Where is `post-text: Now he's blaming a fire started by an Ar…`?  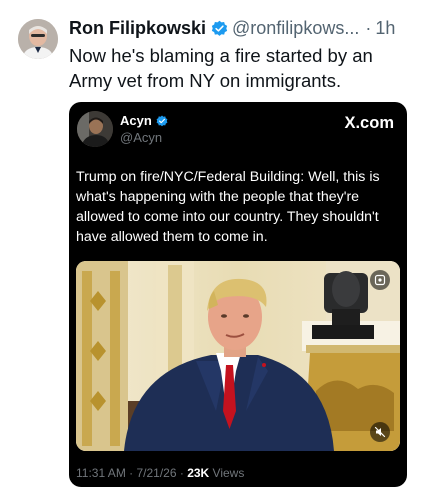 post-text: Now he's blaming a fire started by an Ar… is located at coordinates (221, 68).